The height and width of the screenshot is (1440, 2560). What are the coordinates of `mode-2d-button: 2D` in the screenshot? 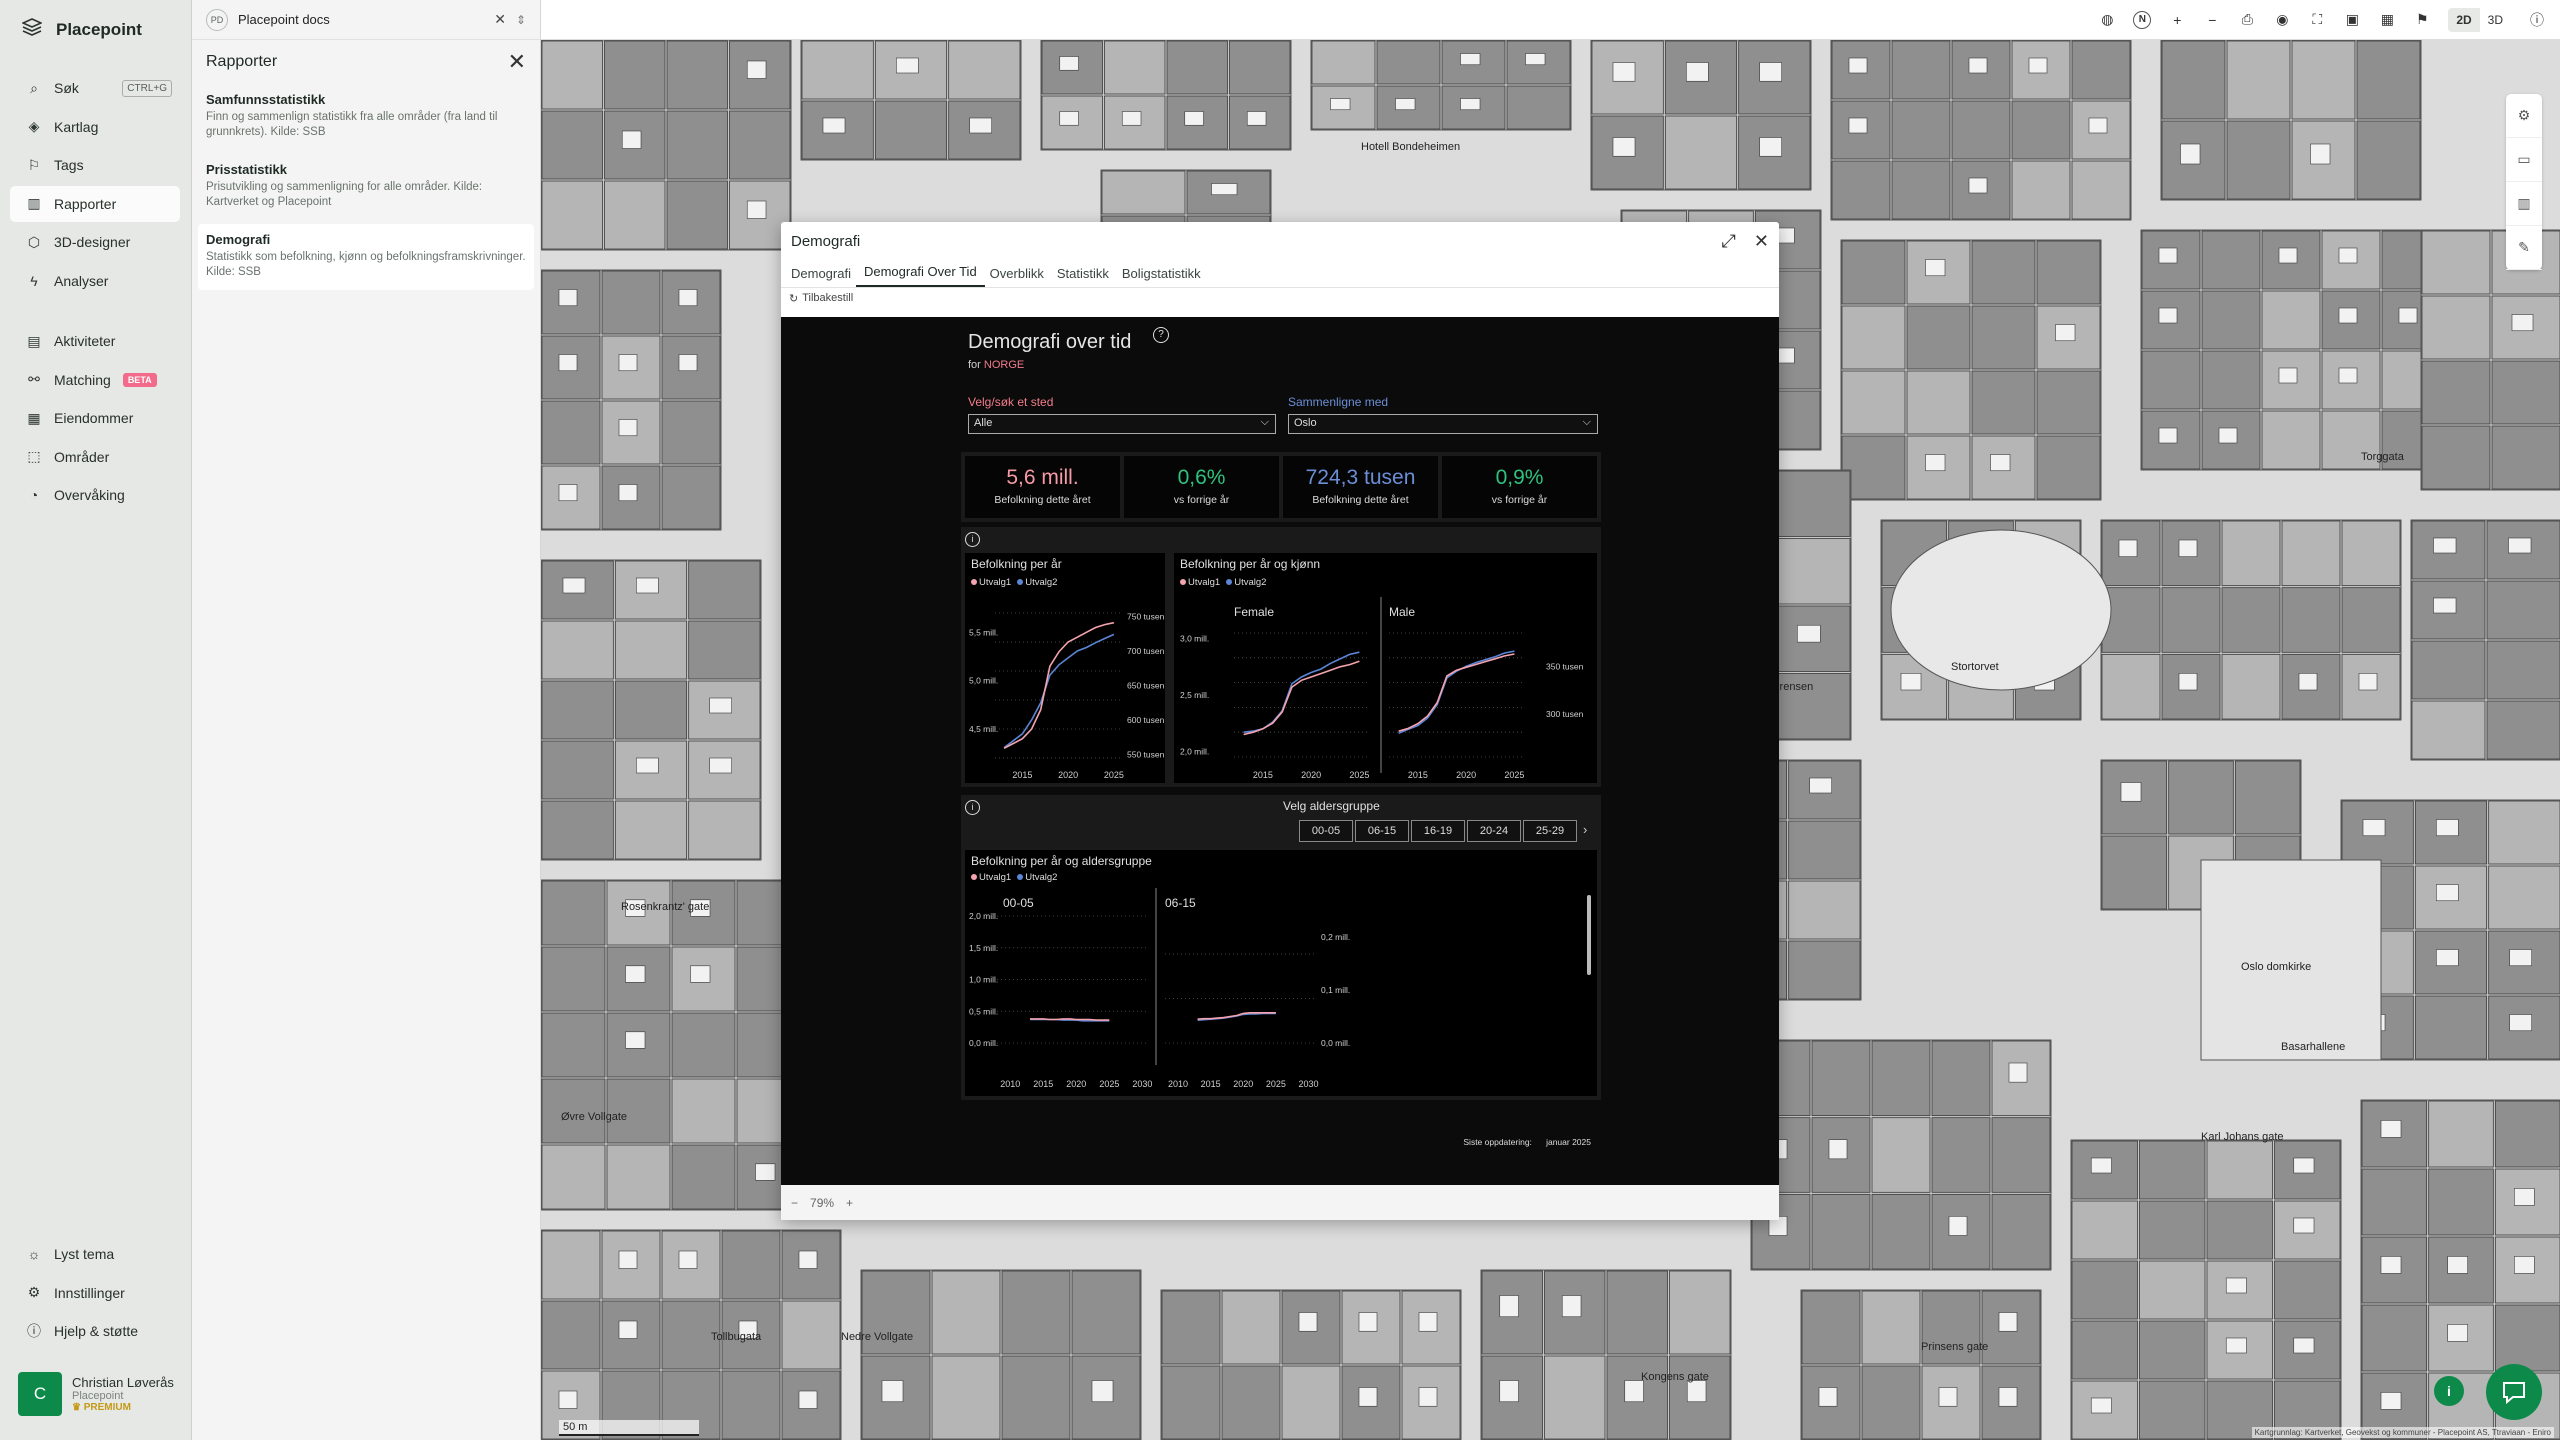 It's located at (2464, 19).